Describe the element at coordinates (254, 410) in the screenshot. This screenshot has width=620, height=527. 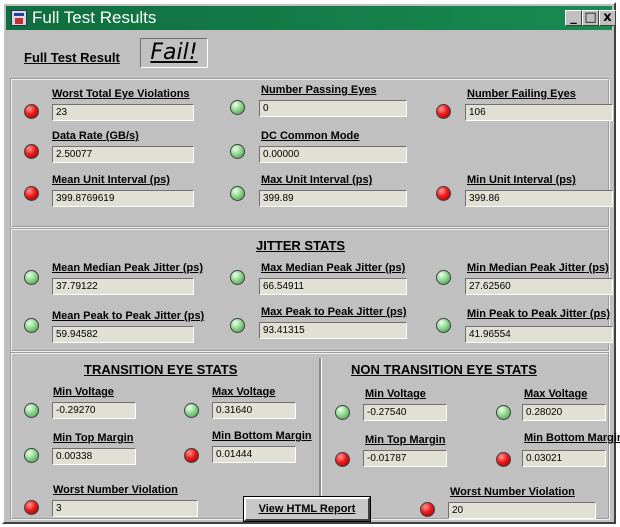
I see `transition-max-voltage-field: 0.31640` at that location.